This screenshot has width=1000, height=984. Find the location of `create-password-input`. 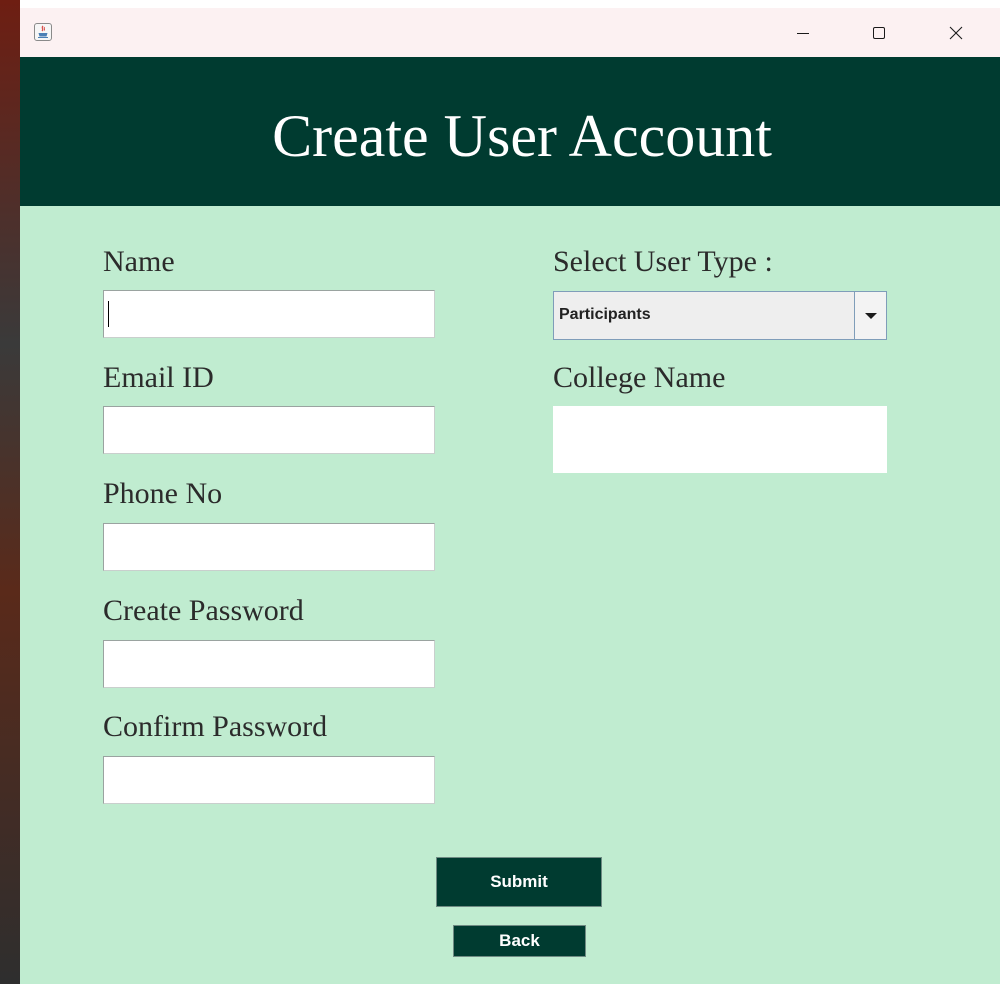

create-password-input is located at coordinates (269, 664).